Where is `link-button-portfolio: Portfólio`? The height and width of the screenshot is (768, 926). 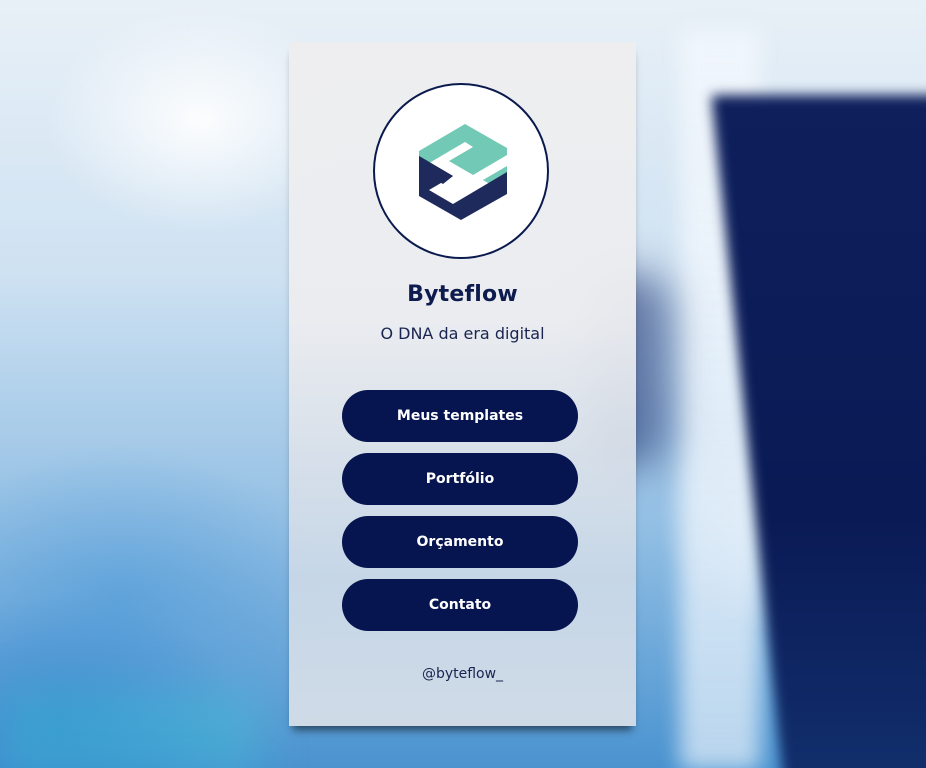 link-button-portfolio: Portfólio is located at coordinates (460, 479).